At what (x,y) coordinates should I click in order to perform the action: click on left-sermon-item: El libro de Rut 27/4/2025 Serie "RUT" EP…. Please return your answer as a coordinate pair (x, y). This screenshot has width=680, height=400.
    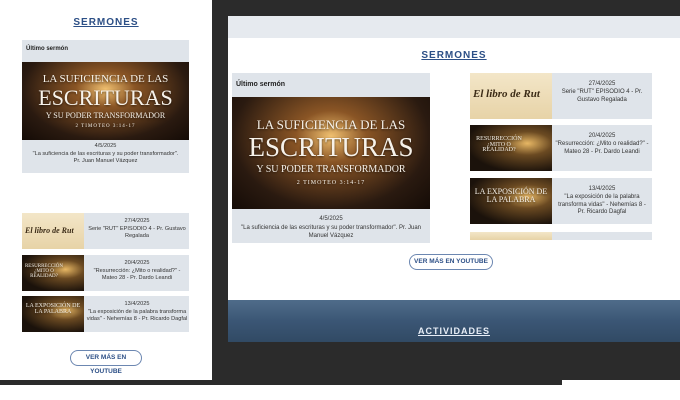
    Looking at the image, I should click on (105, 231).